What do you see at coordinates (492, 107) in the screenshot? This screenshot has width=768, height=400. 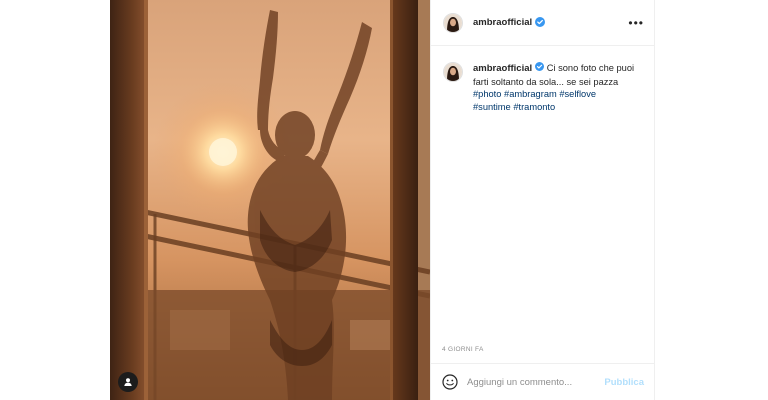 I see `hashtag-link: #suntime` at bounding box center [492, 107].